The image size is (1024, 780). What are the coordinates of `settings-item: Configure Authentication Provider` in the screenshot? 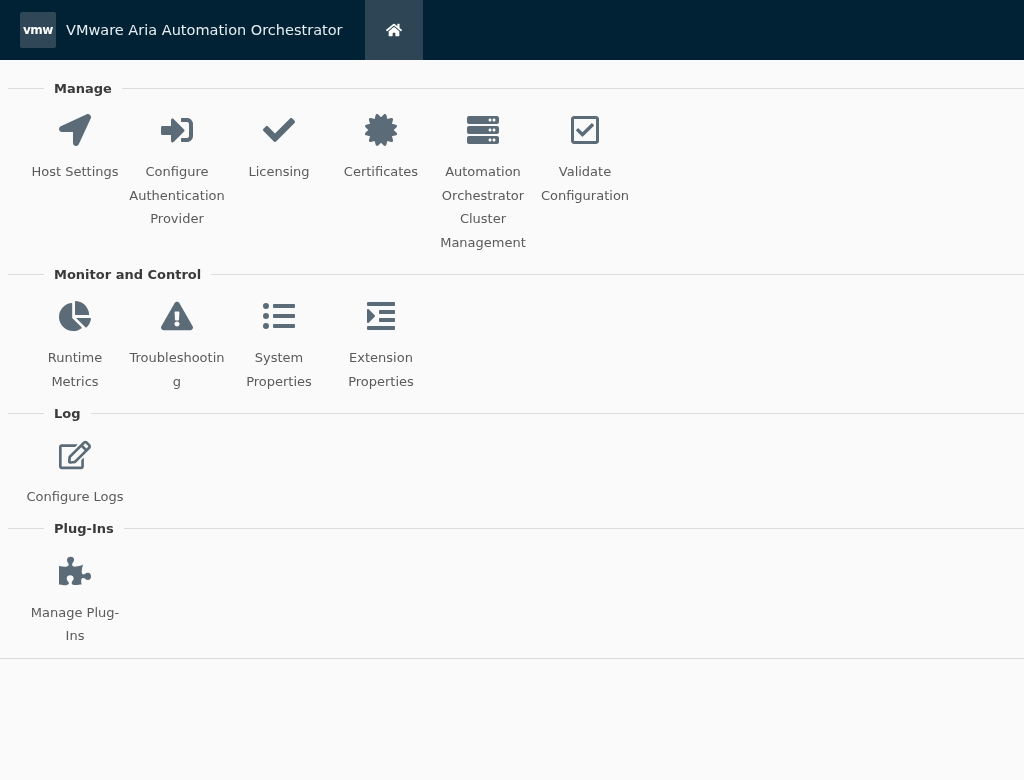 It's located at (177, 182).